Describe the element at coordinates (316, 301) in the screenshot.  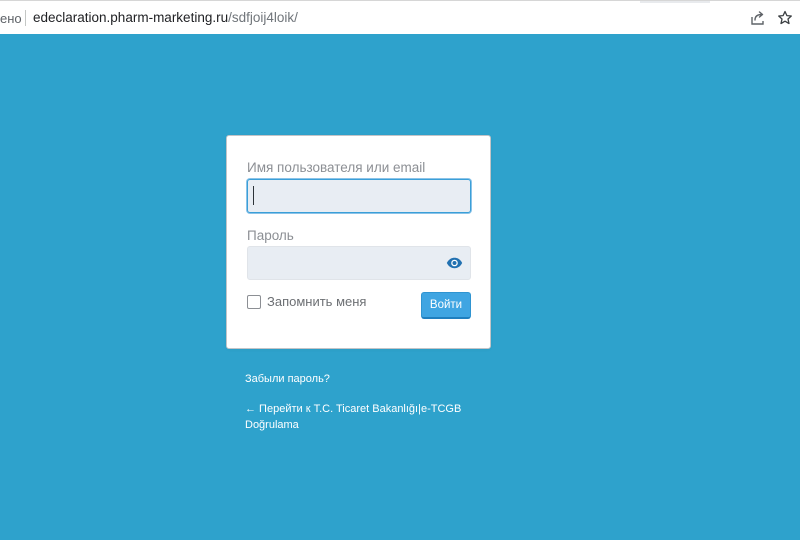
I see `remember-me-label: Запомнить меня` at that location.